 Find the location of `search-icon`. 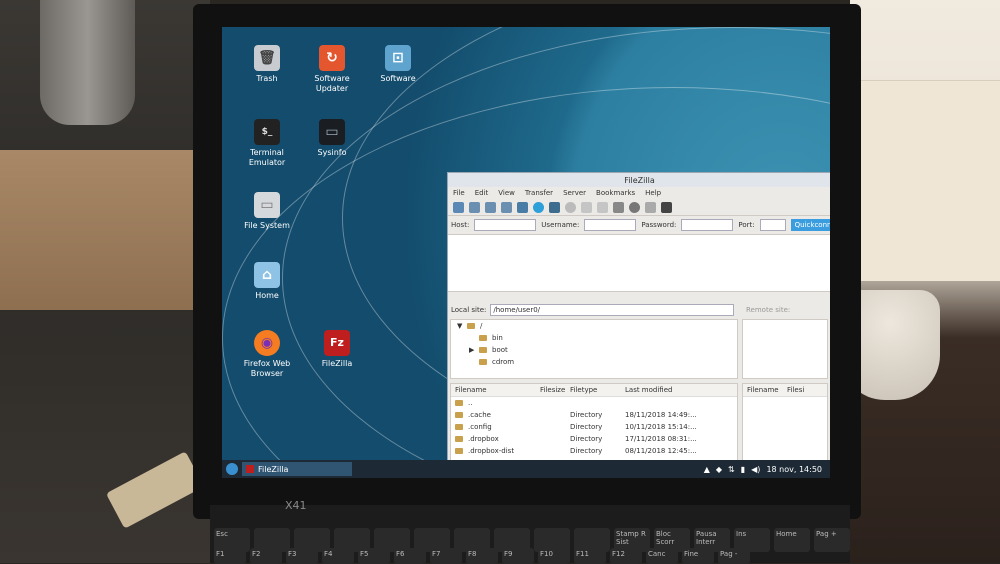

search-icon is located at coordinates (634, 207).